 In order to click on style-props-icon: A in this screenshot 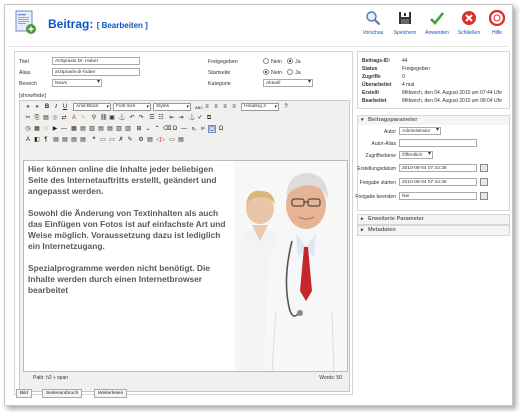, I will do `click(28, 140)`.